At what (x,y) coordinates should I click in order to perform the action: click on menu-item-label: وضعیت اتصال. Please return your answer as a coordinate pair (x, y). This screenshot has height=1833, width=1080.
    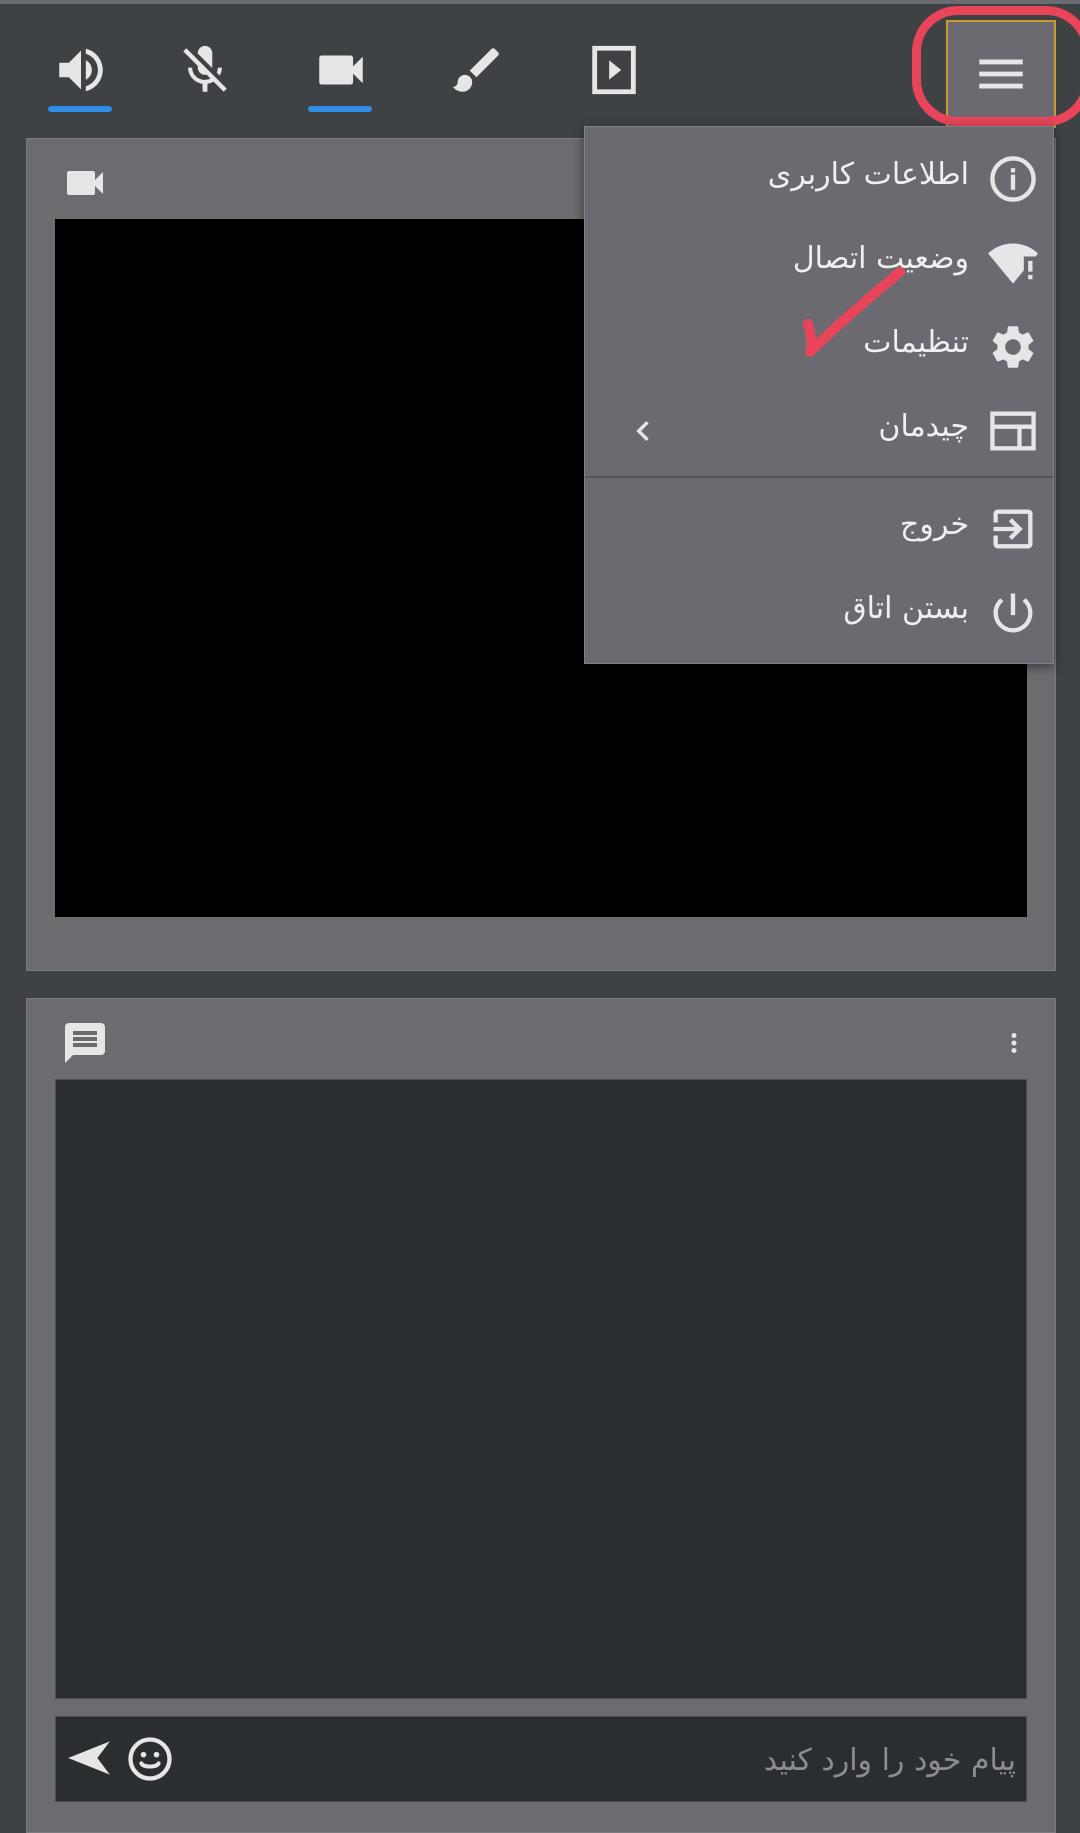
    Looking at the image, I should click on (880, 258).